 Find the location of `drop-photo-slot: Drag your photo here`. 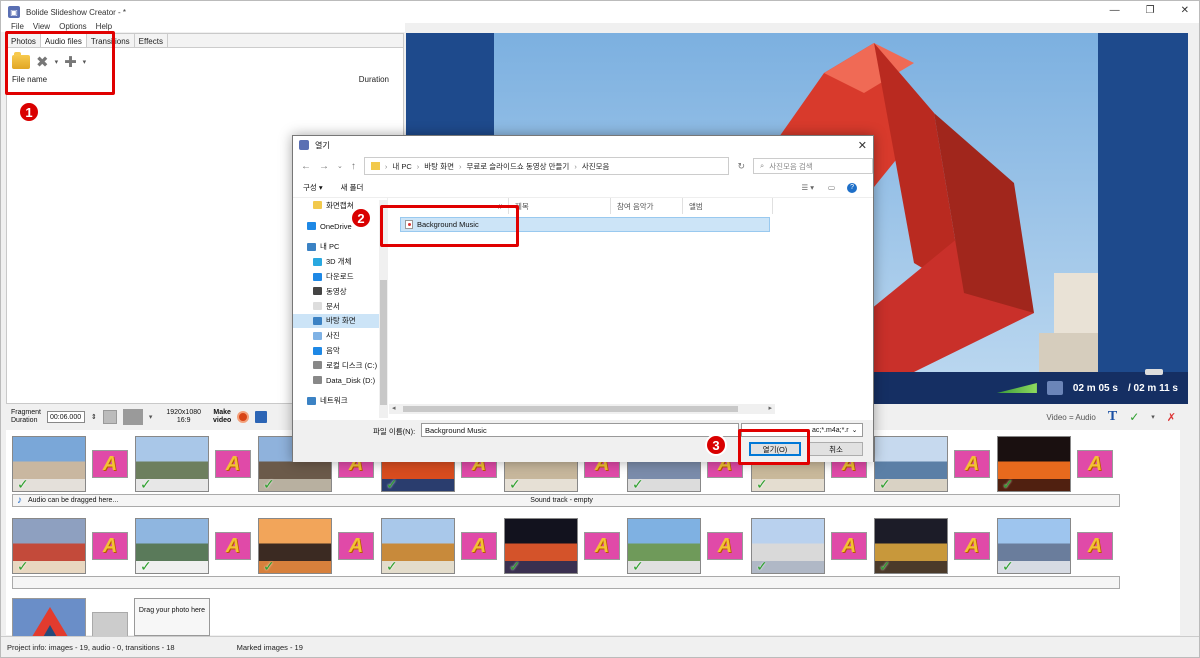

drop-photo-slot: Drag your photo here is located at coordinates (172, 617).